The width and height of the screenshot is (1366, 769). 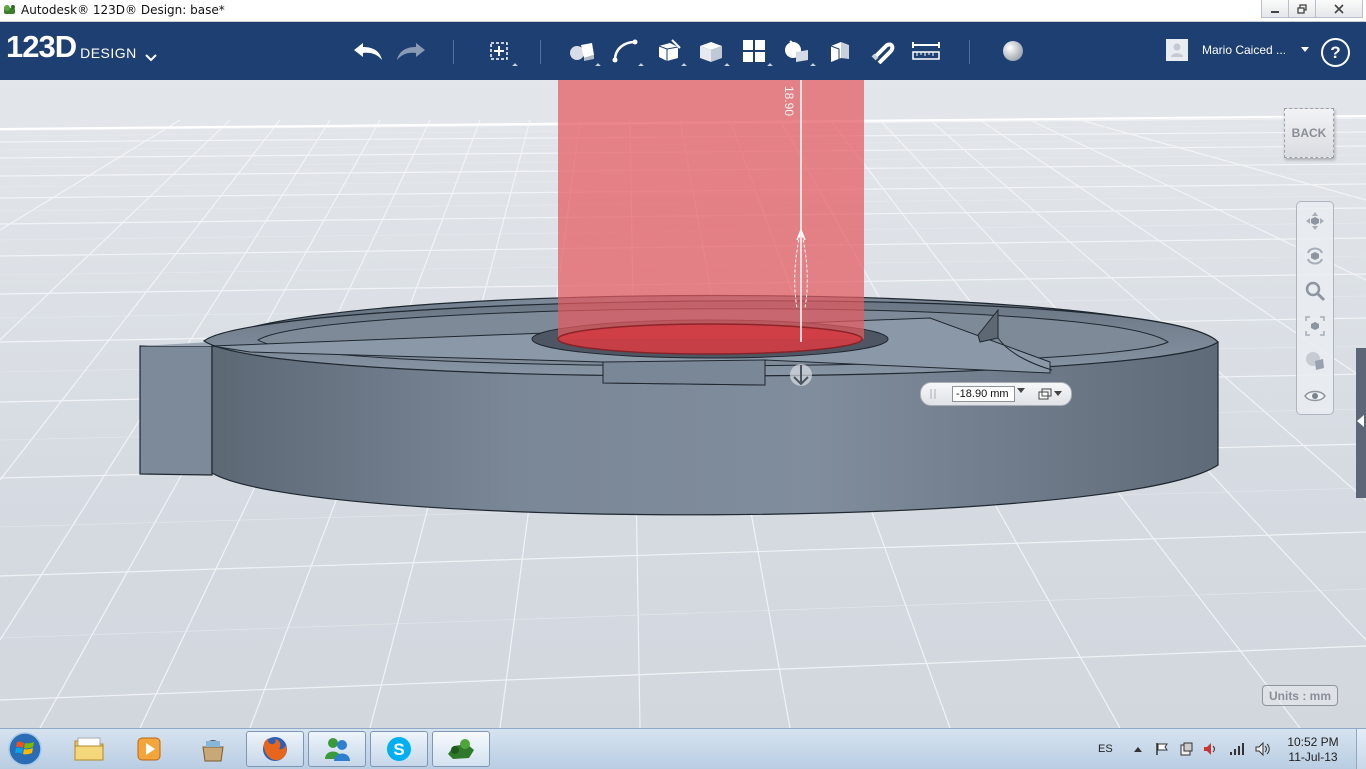 I want to click on view-mode-icon, so click(x=1315, y=361).